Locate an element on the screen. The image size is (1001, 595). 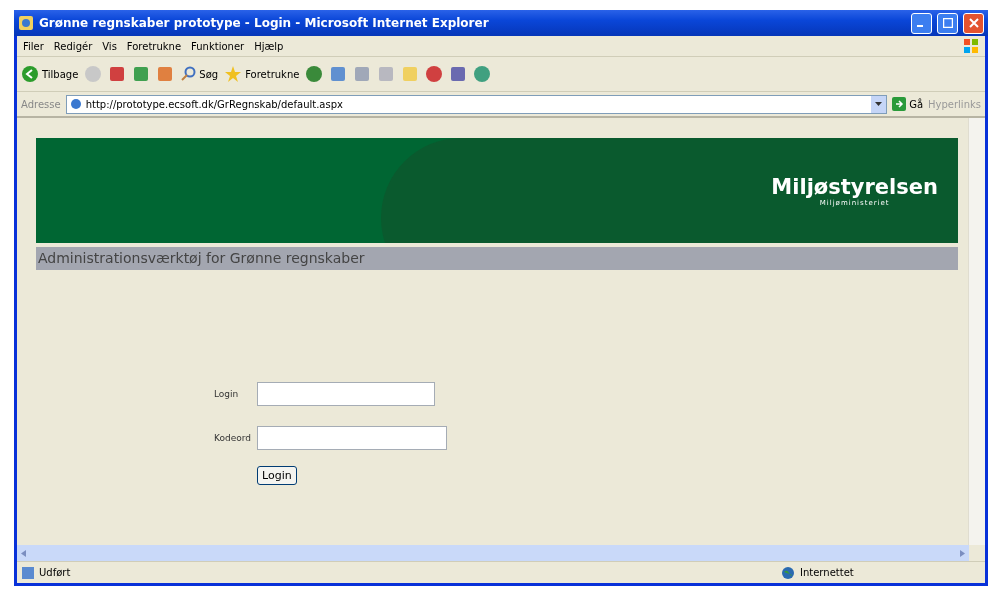
minimize-icon is located at coordinates (919, 26).